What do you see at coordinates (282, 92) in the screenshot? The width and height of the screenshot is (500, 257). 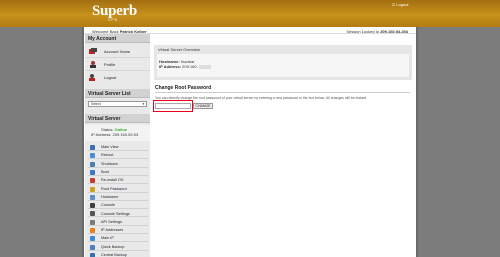 I see `divider` at bounding box center [282, 92].